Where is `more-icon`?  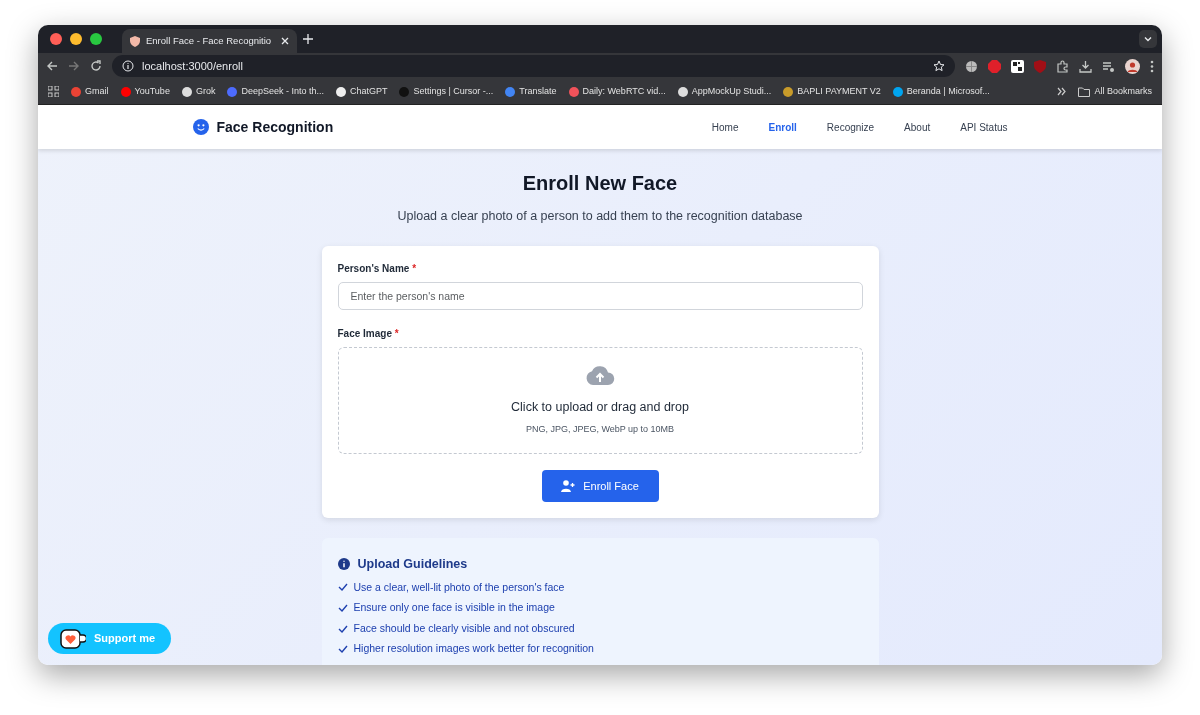 more-icon is located at coordinates (1152, 66).